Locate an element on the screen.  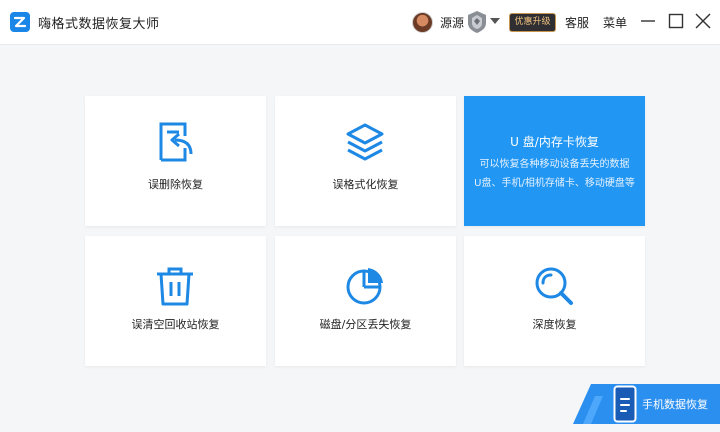
vip-shield-icon is located at coordinates (477, 22).